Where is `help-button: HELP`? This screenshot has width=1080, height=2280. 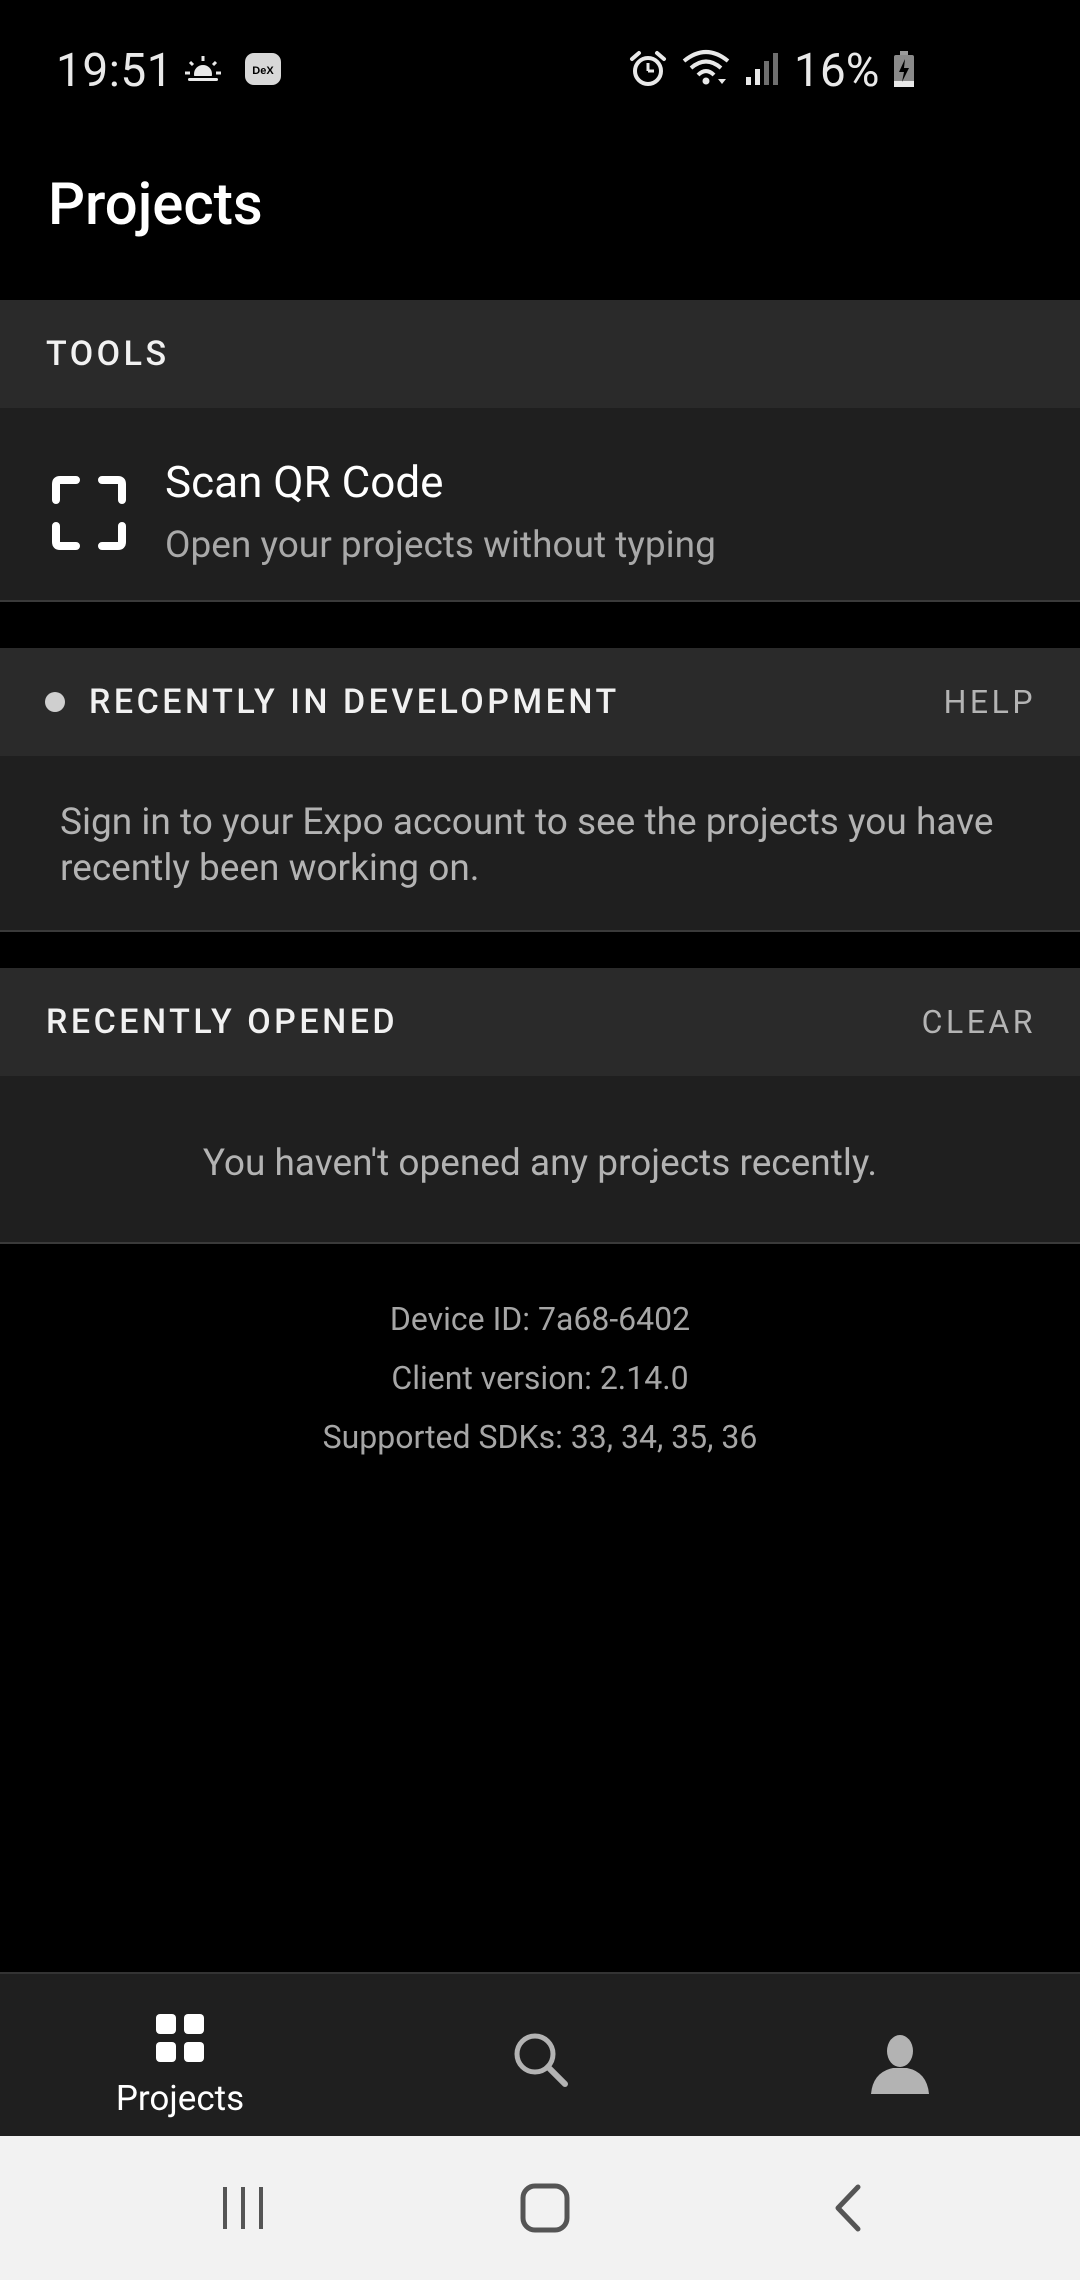
help-button: HELP is located at coordinates (990, 702).